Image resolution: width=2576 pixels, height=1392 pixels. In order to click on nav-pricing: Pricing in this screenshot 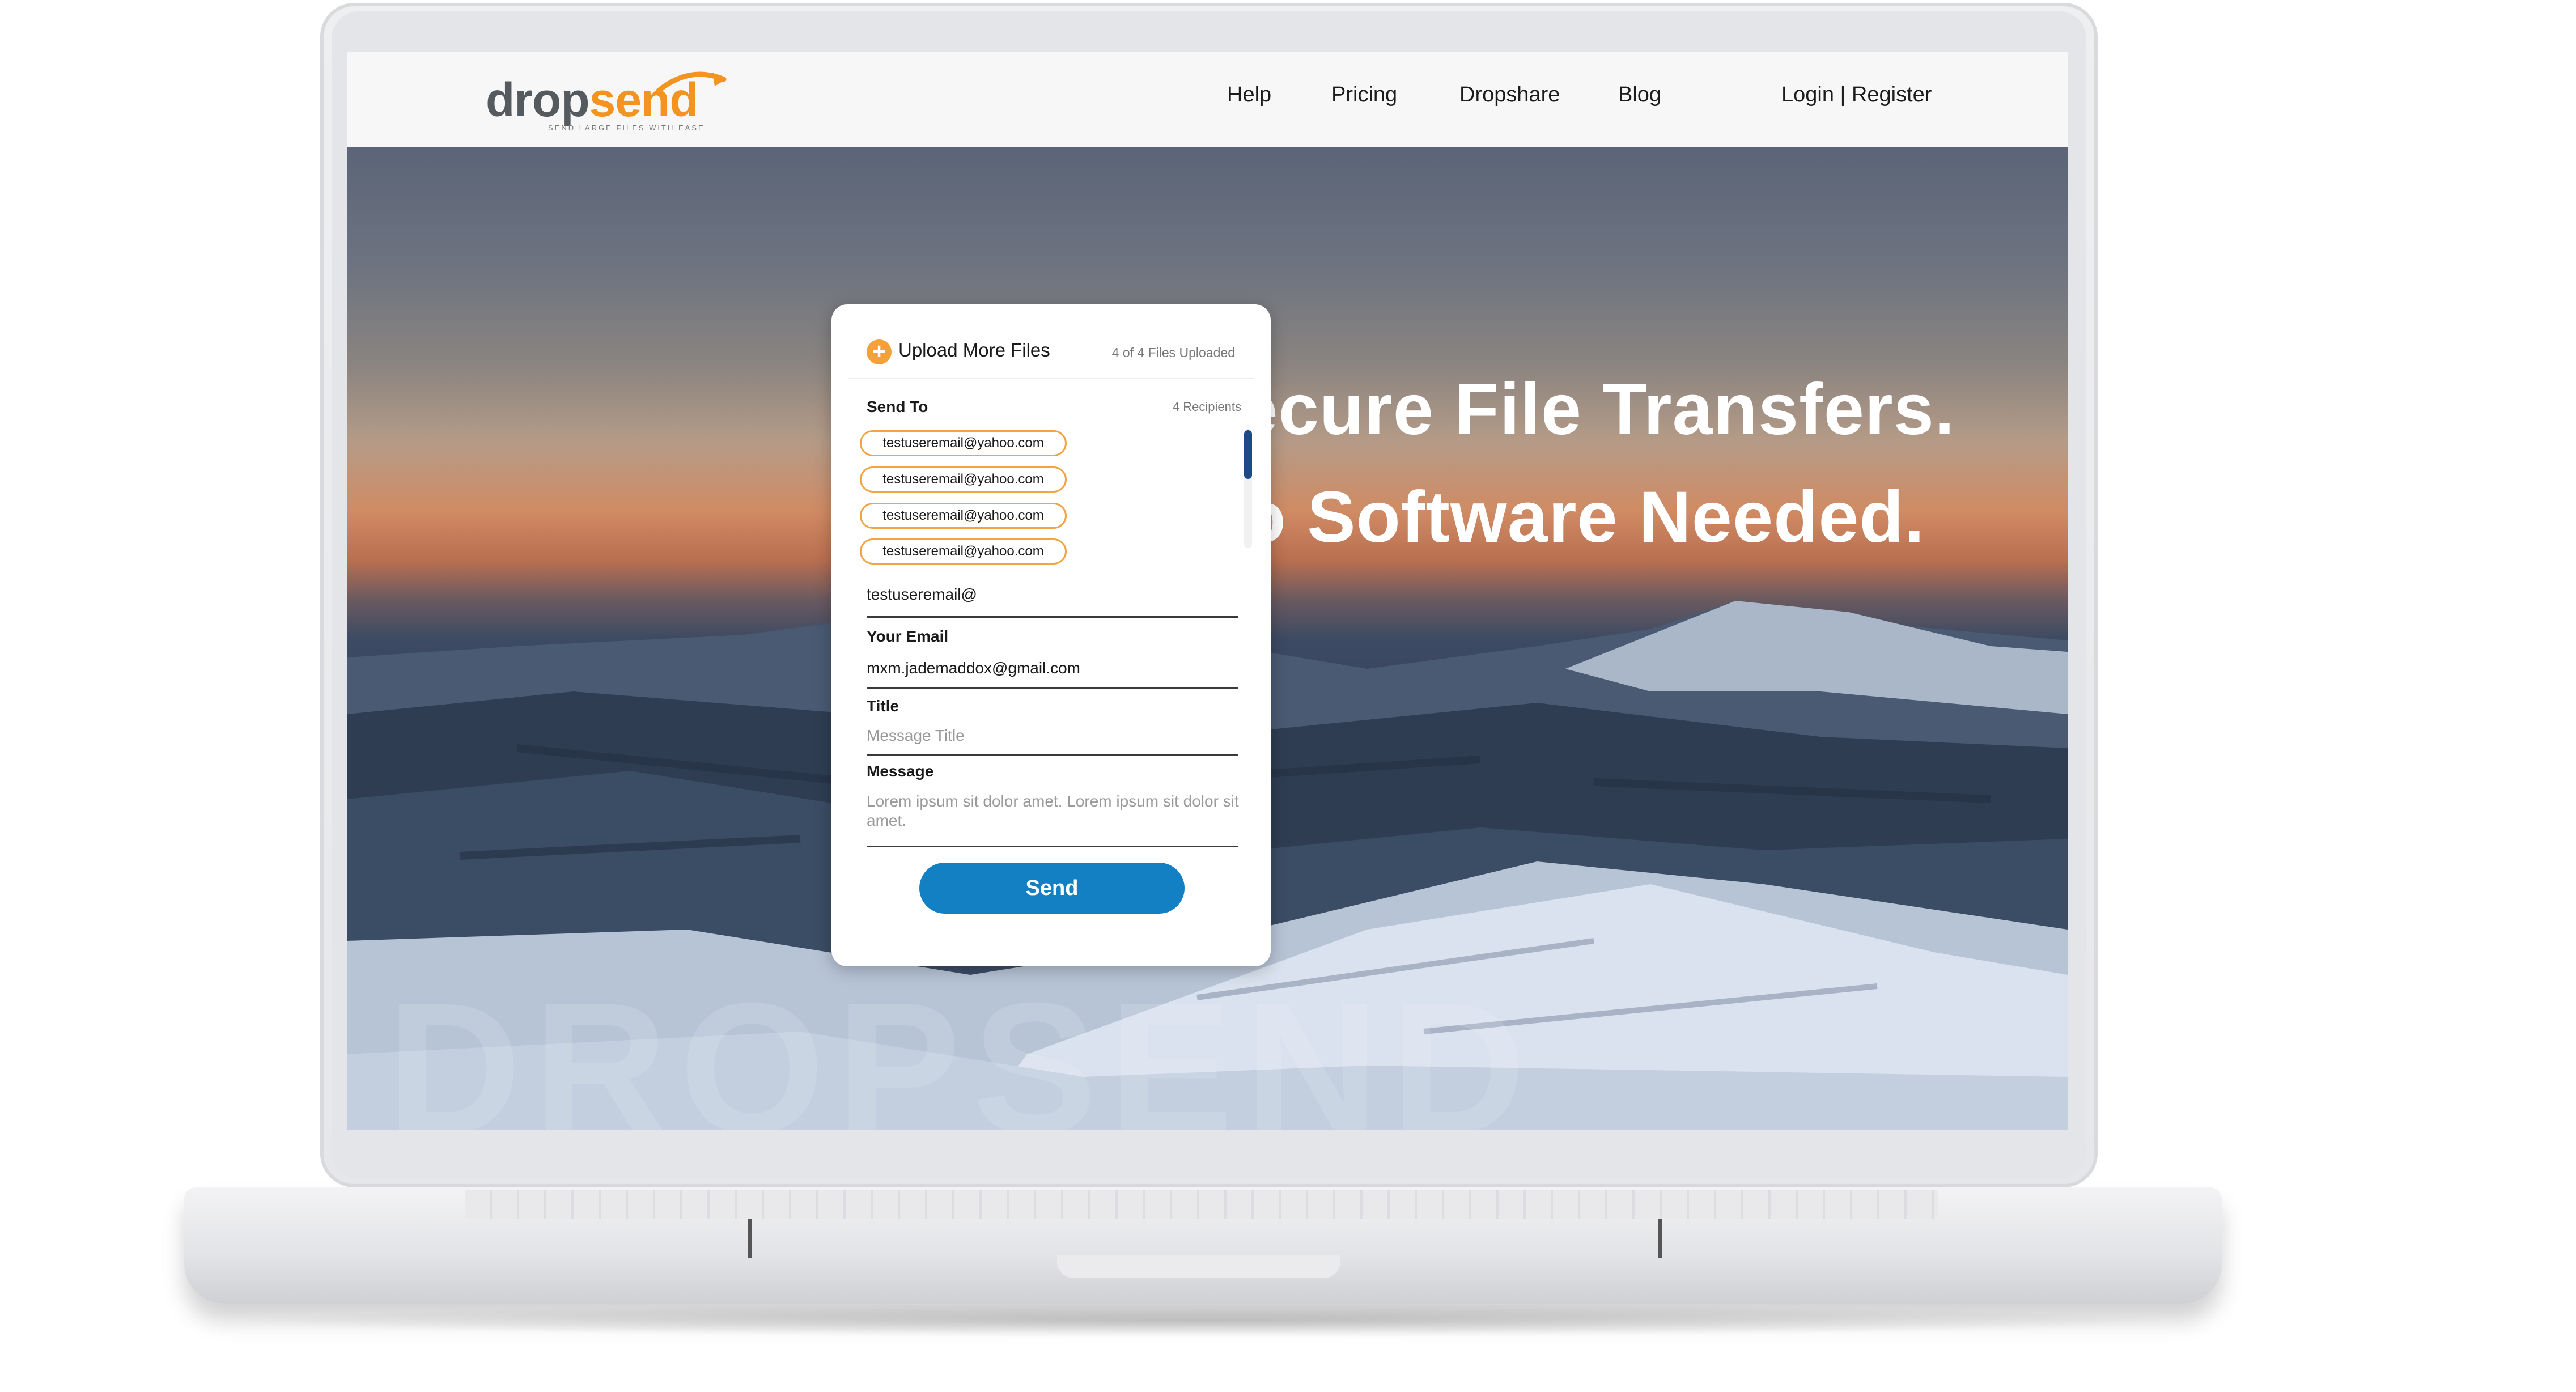, I will do `click(1364, 95)`.